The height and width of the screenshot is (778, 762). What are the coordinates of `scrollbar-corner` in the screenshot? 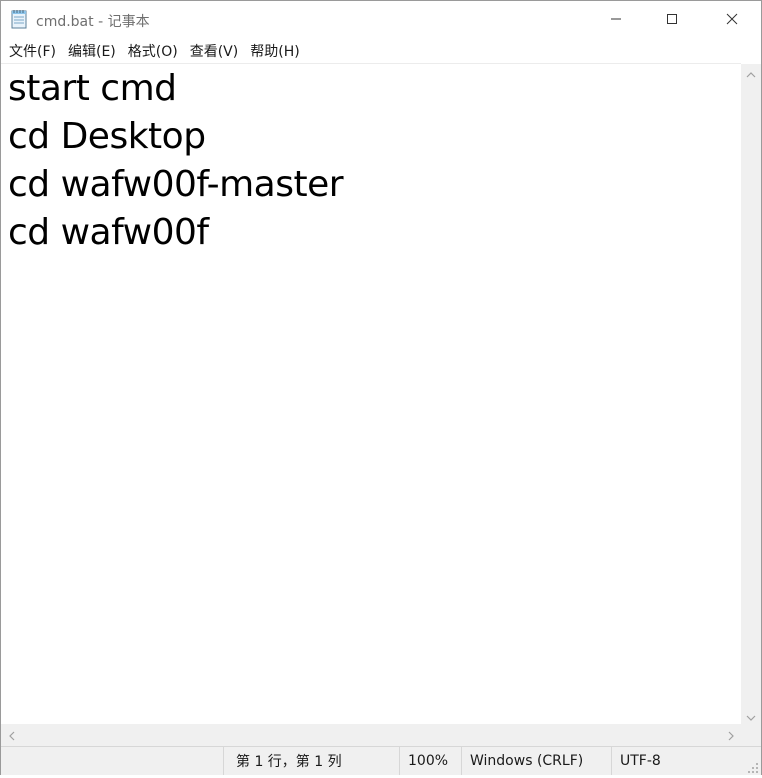 It's located at (751, 735).